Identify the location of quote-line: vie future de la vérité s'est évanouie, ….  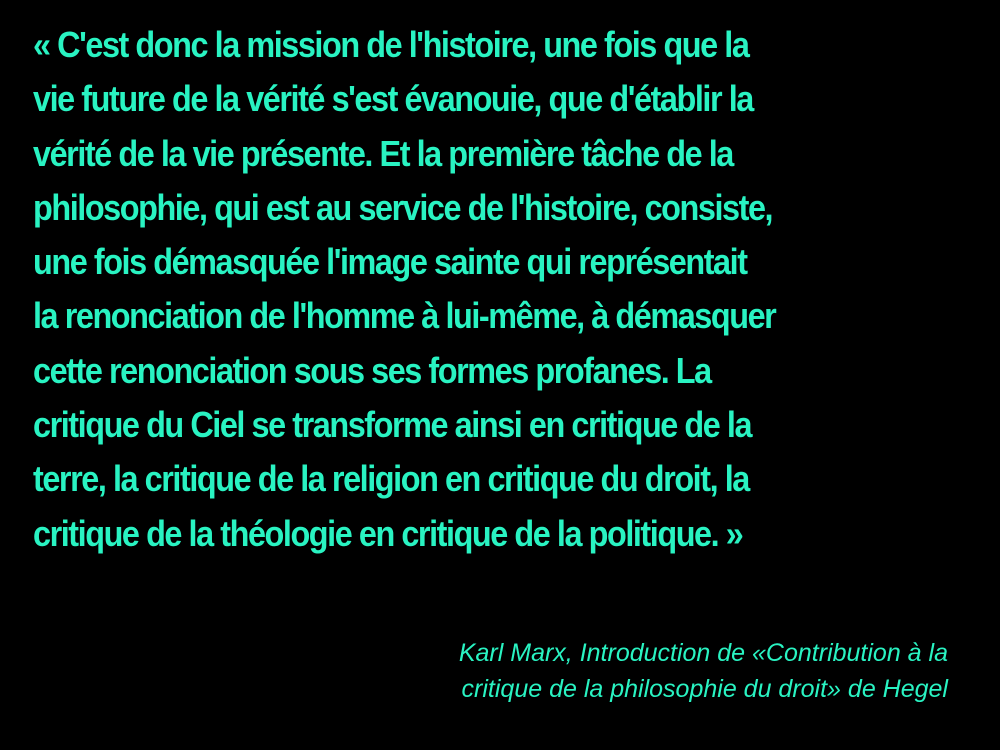
(393, 99).